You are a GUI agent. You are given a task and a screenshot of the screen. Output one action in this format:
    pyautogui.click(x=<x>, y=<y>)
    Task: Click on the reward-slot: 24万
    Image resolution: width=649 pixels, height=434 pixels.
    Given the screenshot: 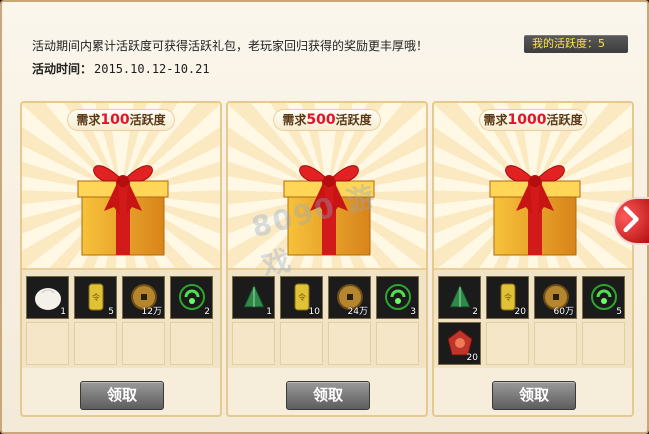 What is the action you would take?
    pyautogui.click(x=349, y=297)
    